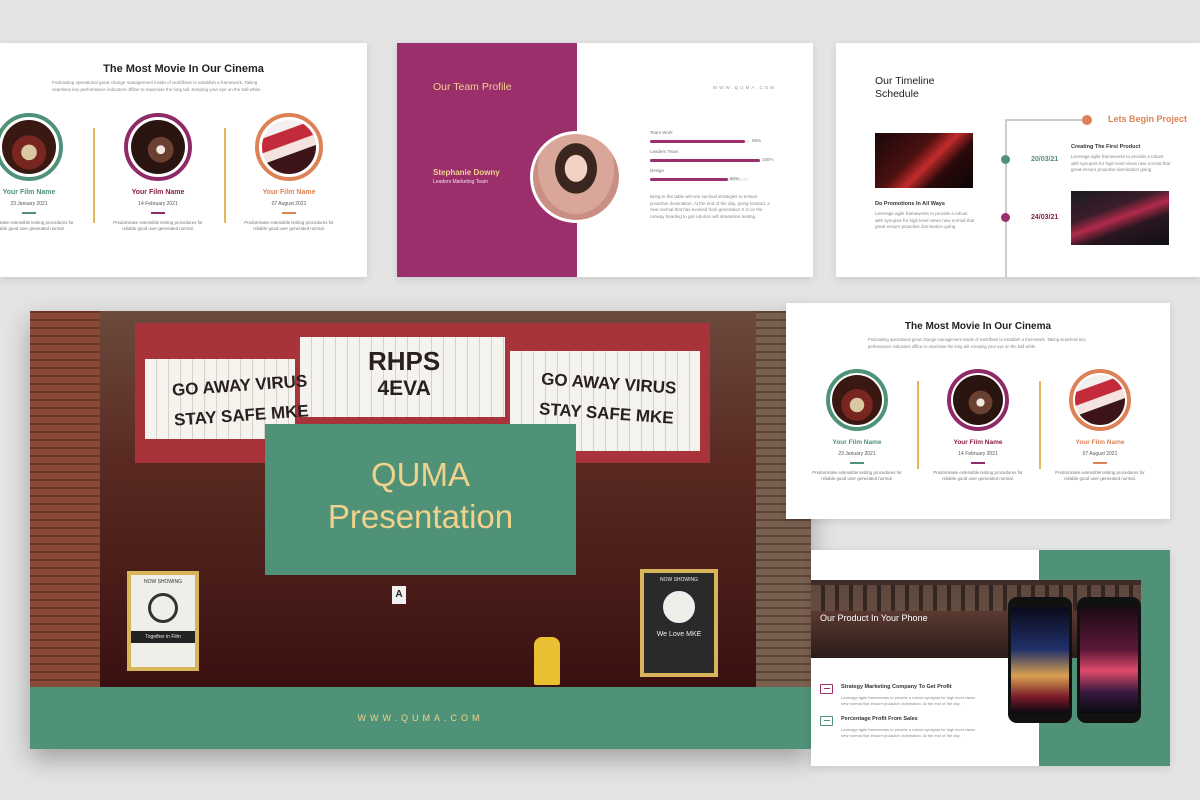 The image size is (1200, 800). Describe the element at coordinates (1045, 217) in the screenshot. I see `timeline-date: 24/03/21` at that location.